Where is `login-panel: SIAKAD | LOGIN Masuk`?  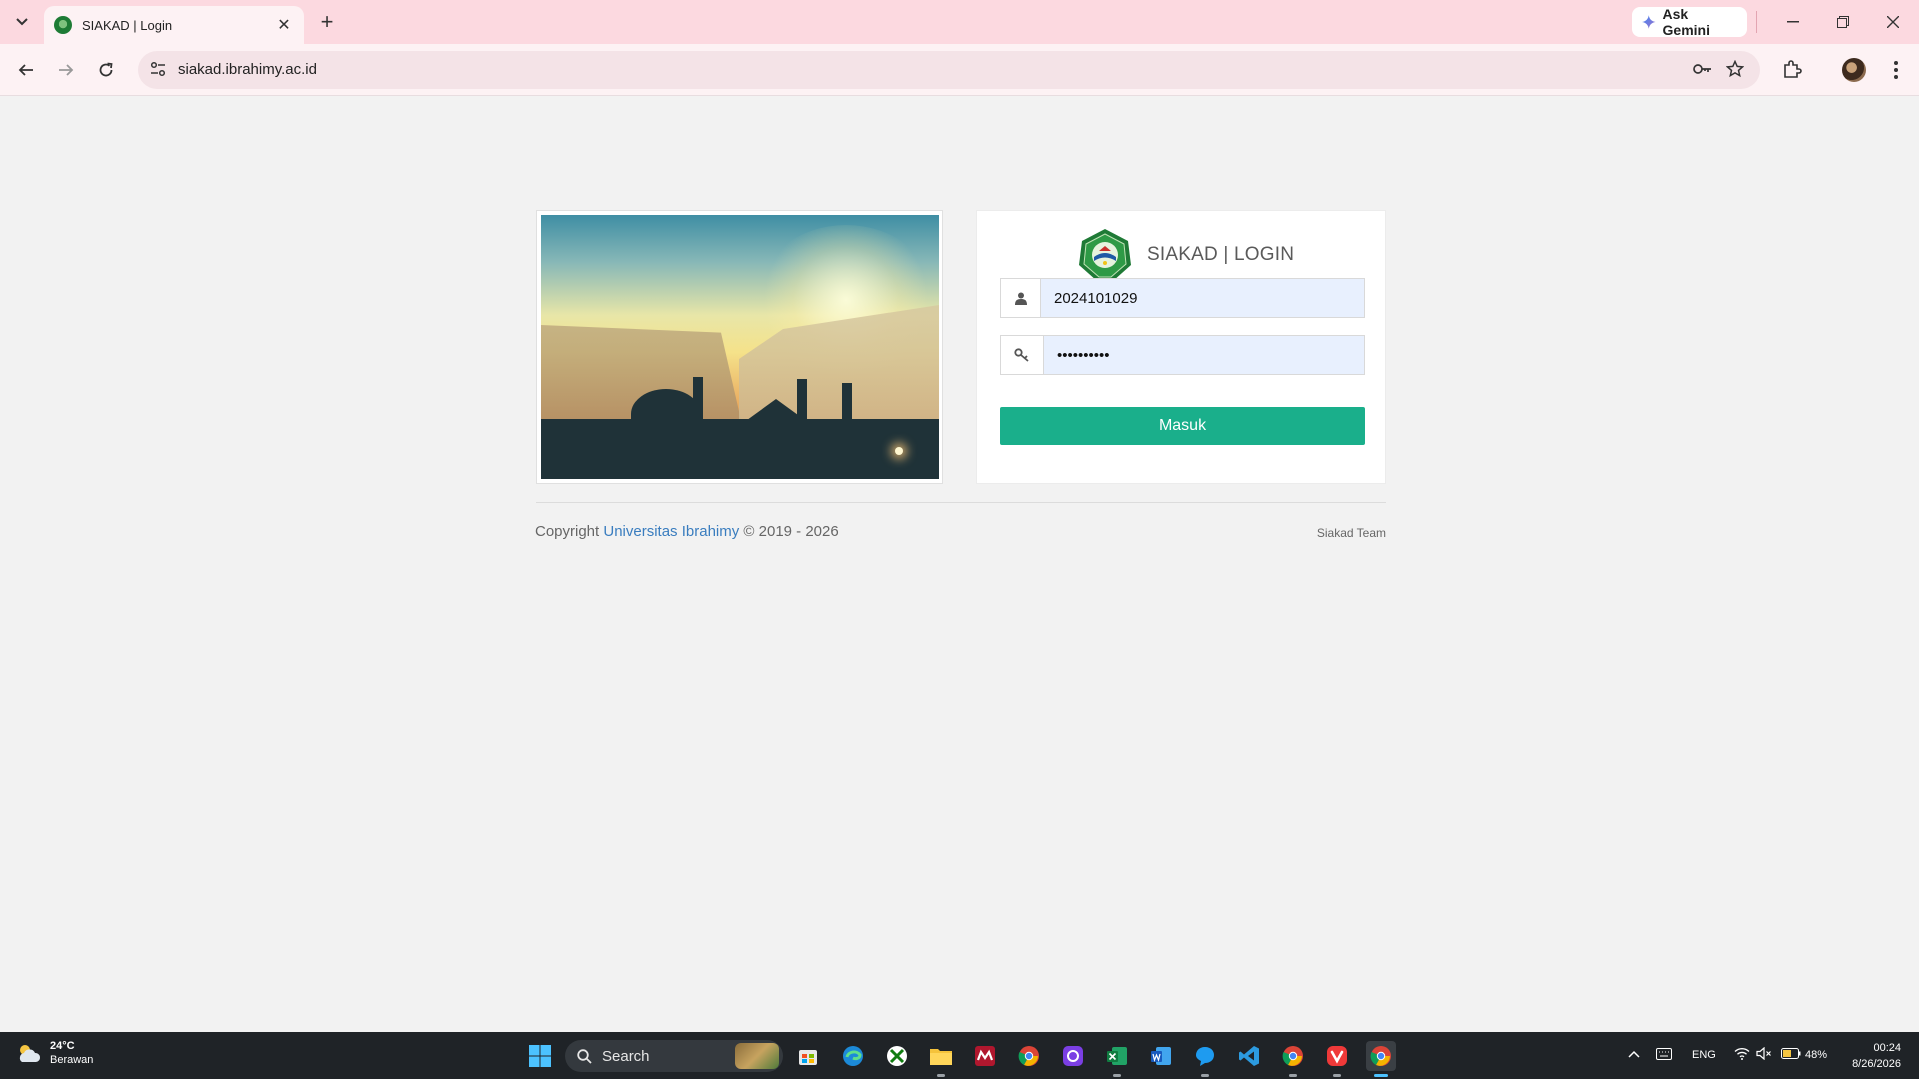
login-panel: SIAKAD | LOGIN Masuk is located at coordinates (1181, 347).